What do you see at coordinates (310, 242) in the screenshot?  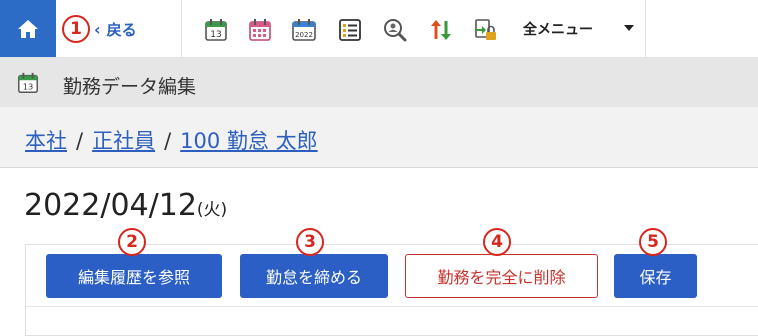 I see `annotation-marker-3: 3` at bounding box center [310, 242].